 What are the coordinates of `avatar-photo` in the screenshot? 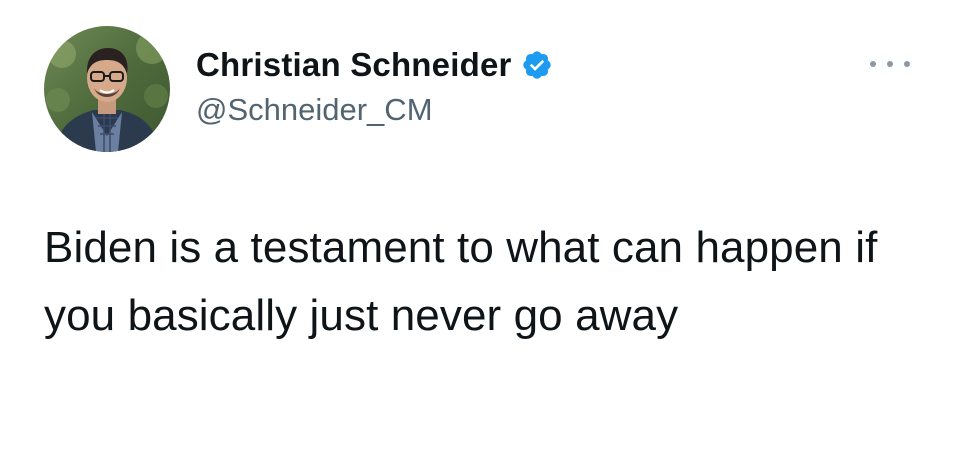 It's located at (107, 89).